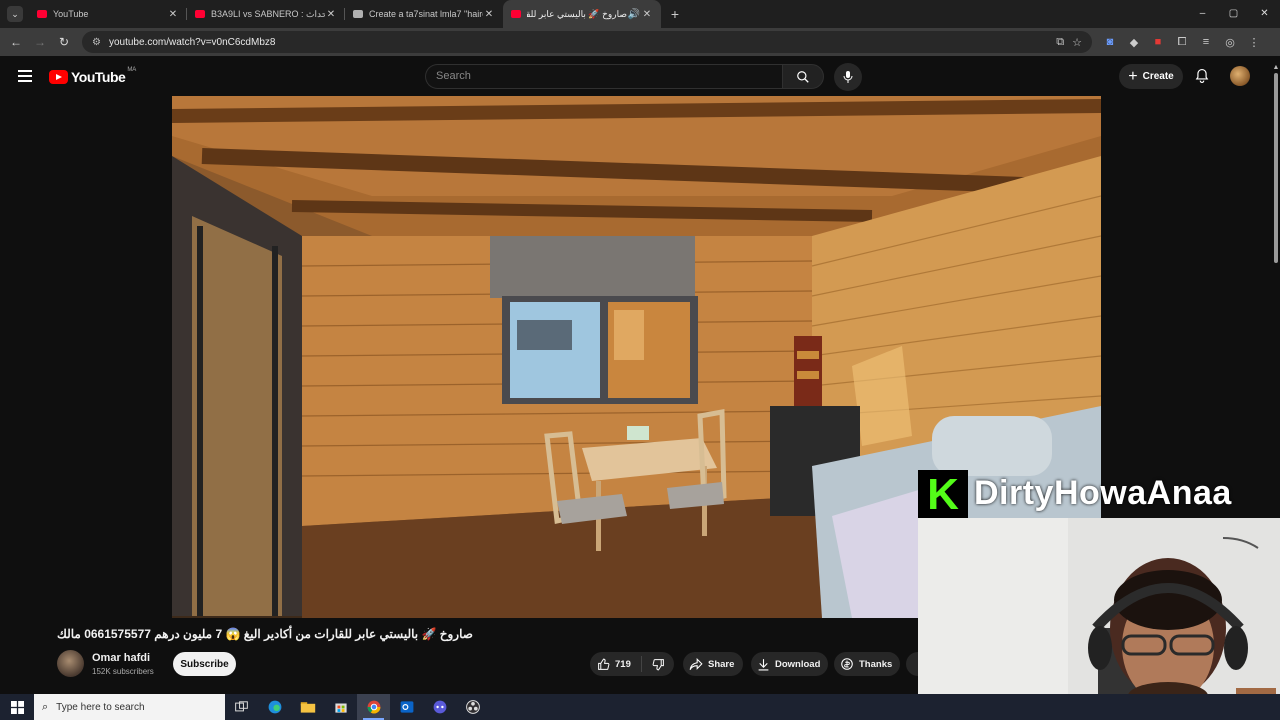 The height and width of the screenshot is (720, 1280). Describe the element at coordinates (713, 664) in the screenshot. I see `share-button: Share` at that location.